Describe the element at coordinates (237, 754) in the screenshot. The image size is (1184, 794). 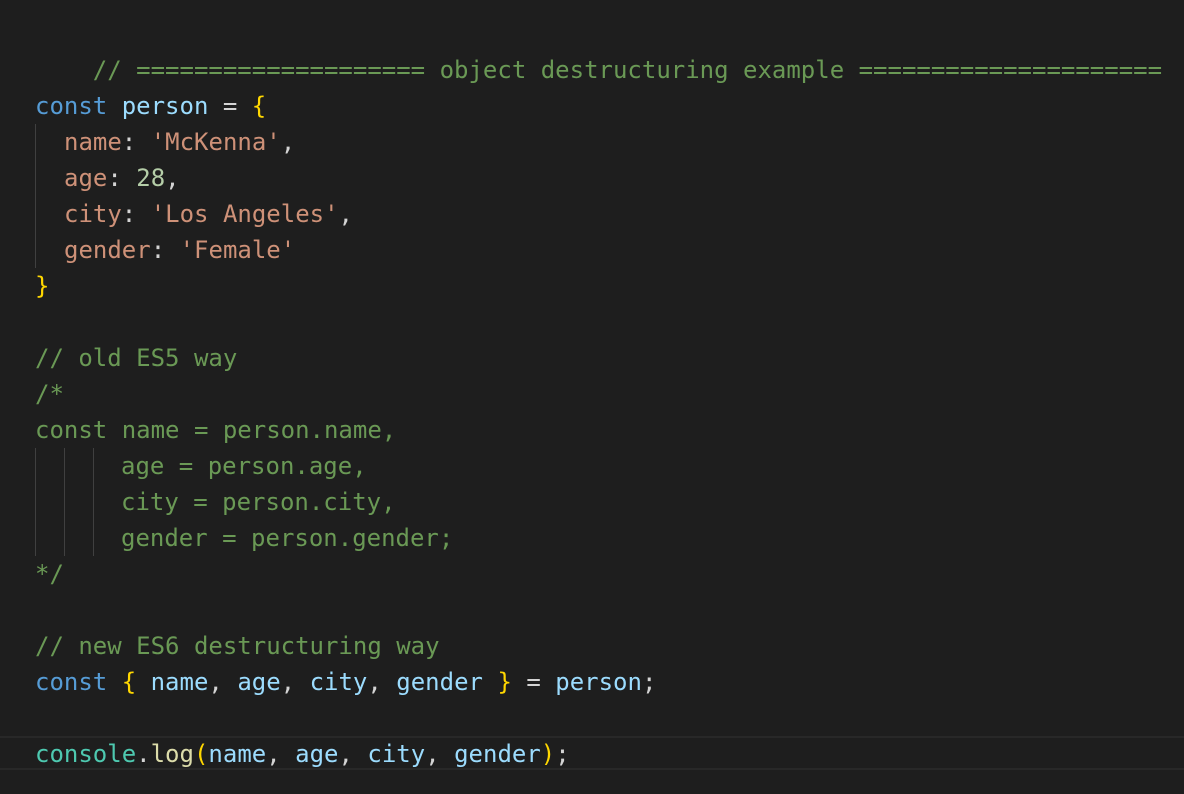
I see `arg-name: name` at that location.